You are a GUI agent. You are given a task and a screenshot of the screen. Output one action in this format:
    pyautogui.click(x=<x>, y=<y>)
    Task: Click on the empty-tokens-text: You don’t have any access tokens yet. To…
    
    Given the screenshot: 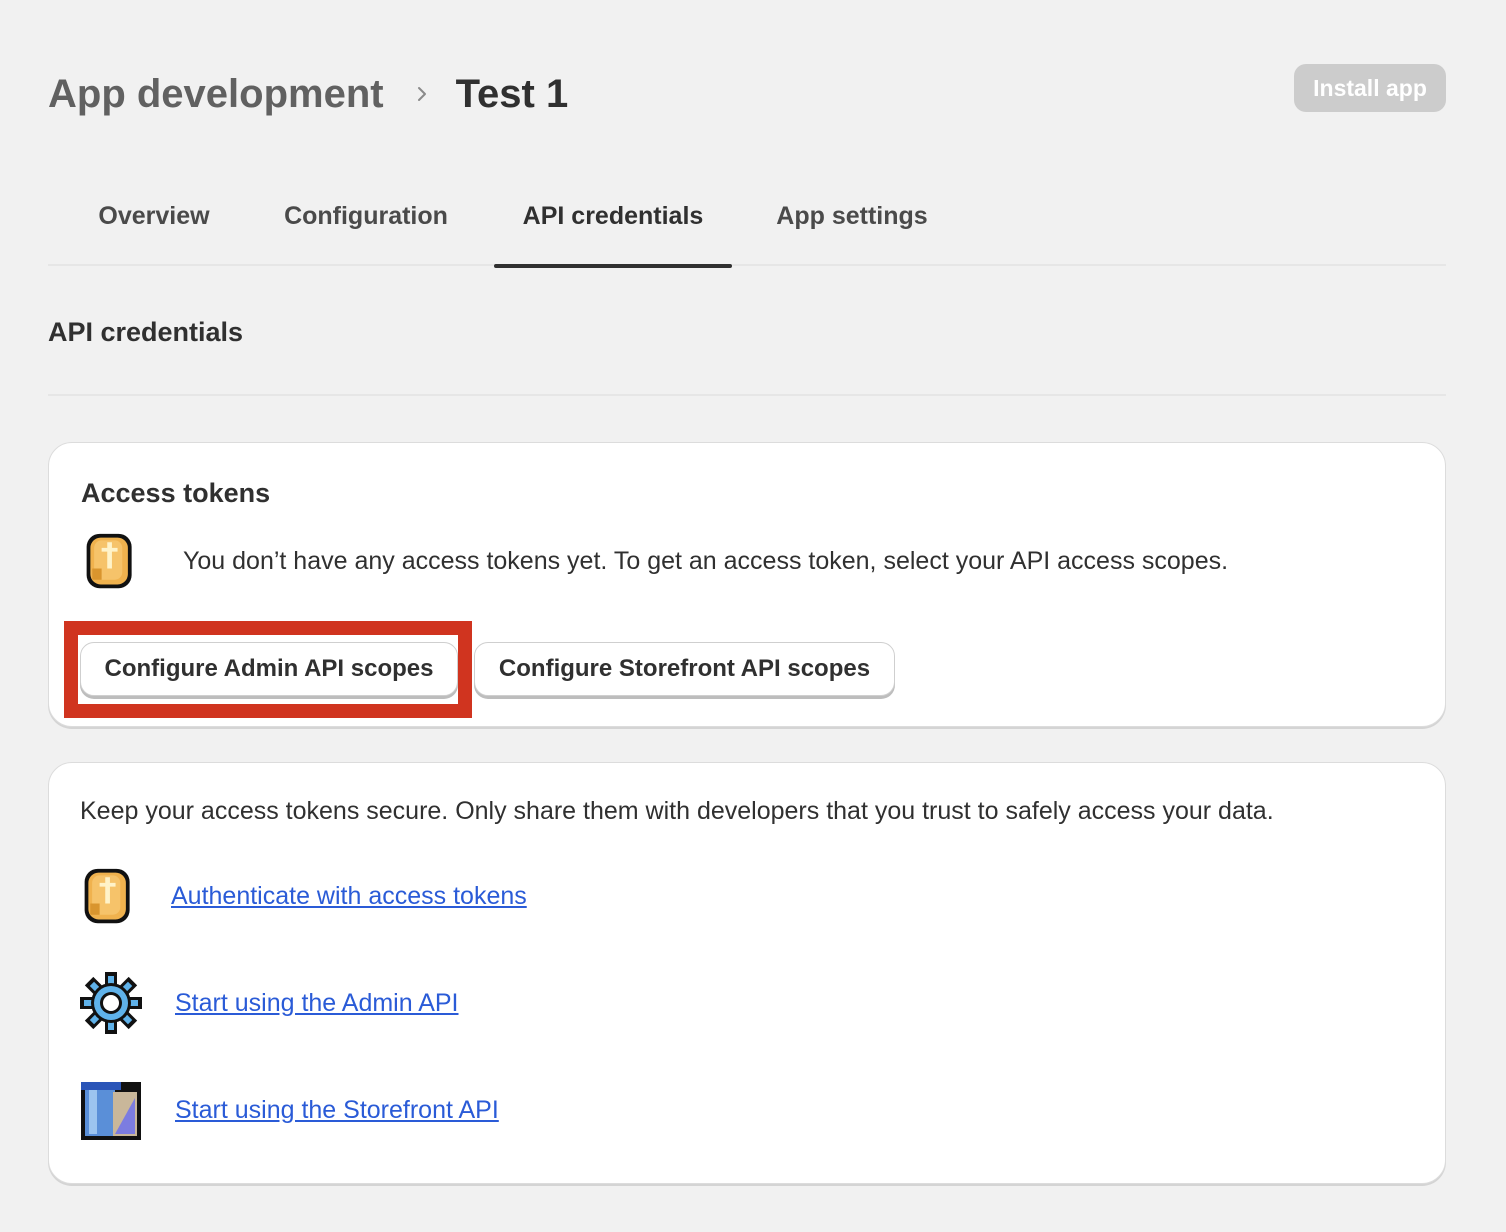 What is the action you would take?
    pyautogui.click(x=706, y=560)
    